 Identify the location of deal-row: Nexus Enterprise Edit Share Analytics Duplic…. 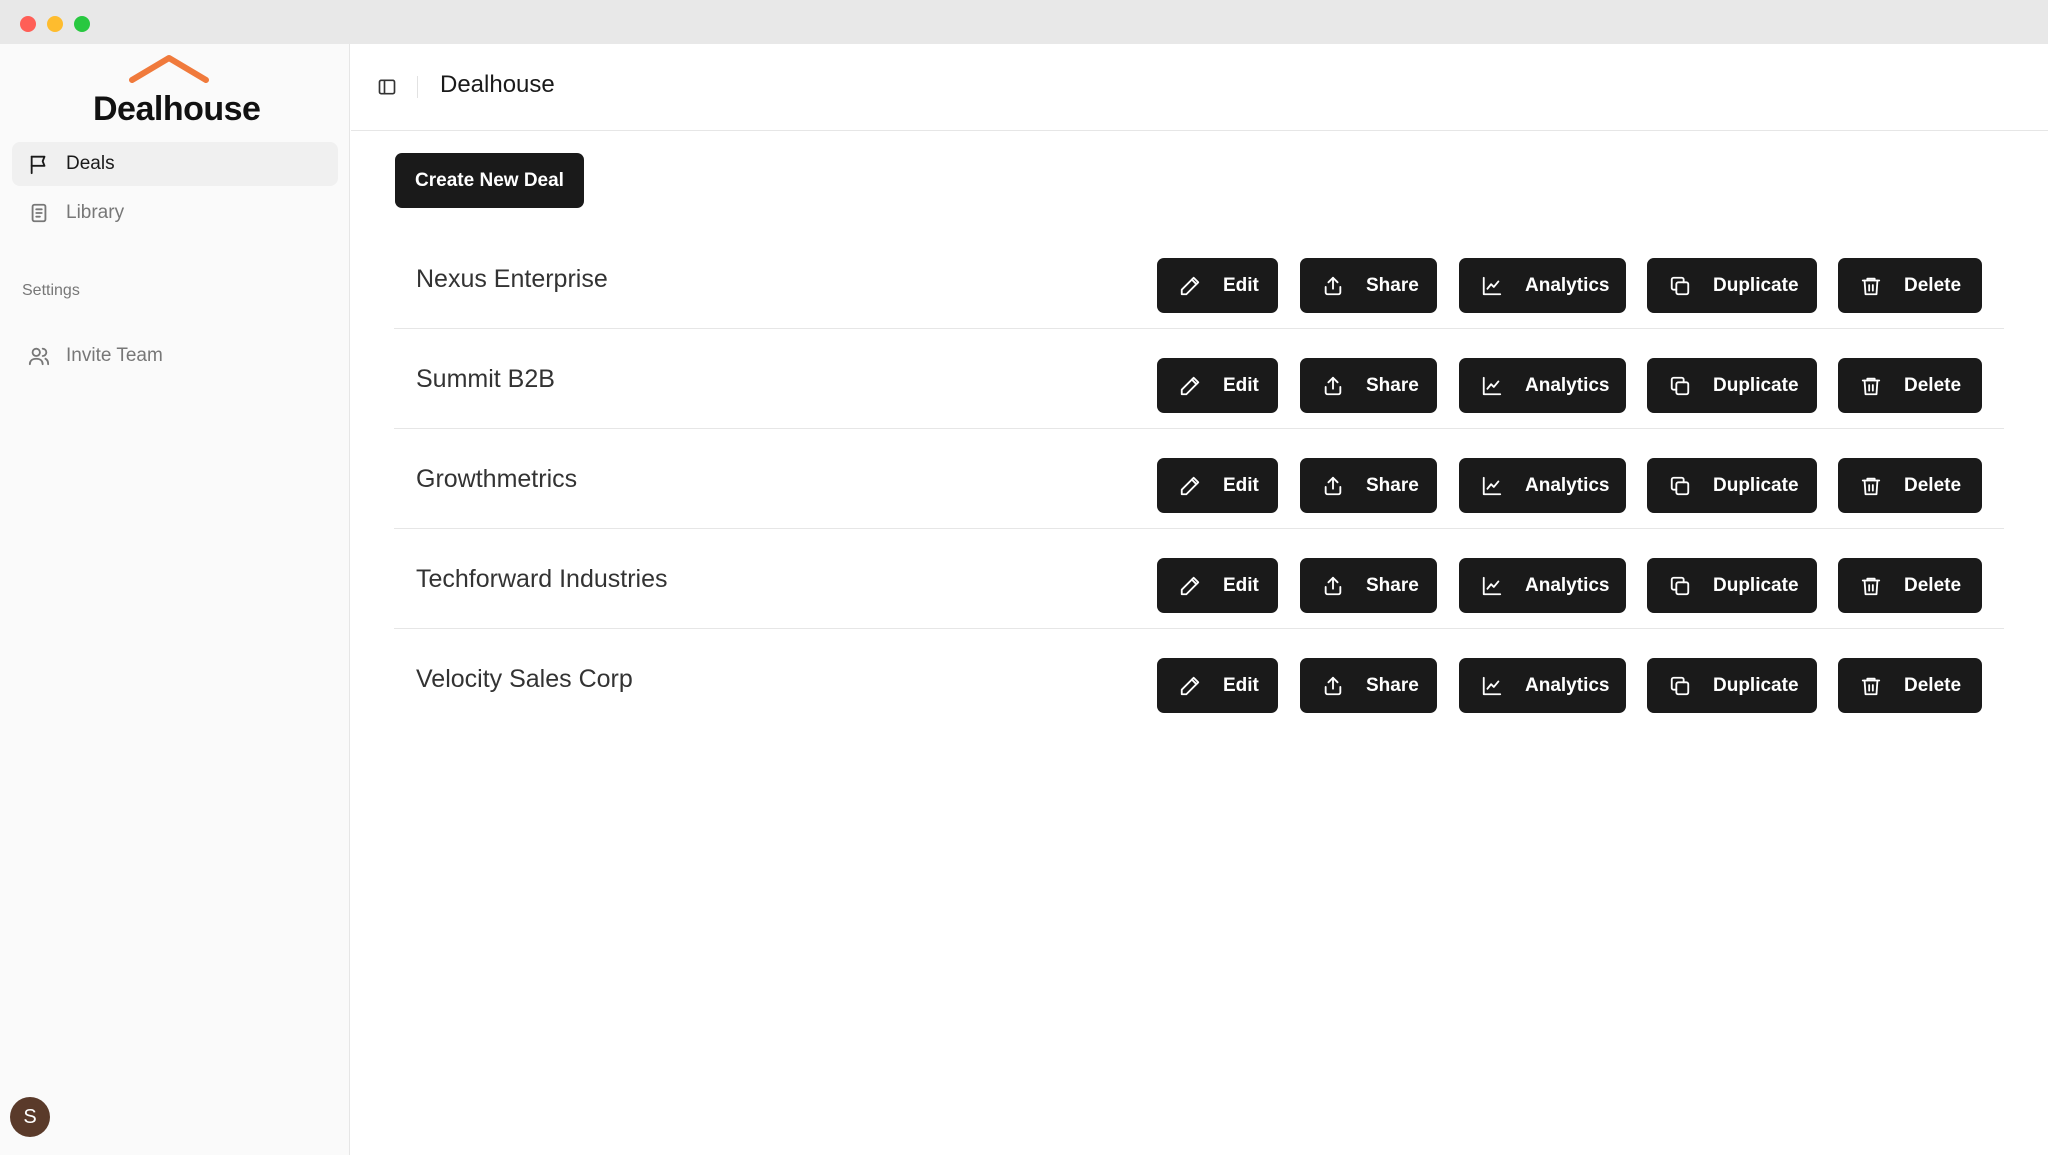
(1199, 279).